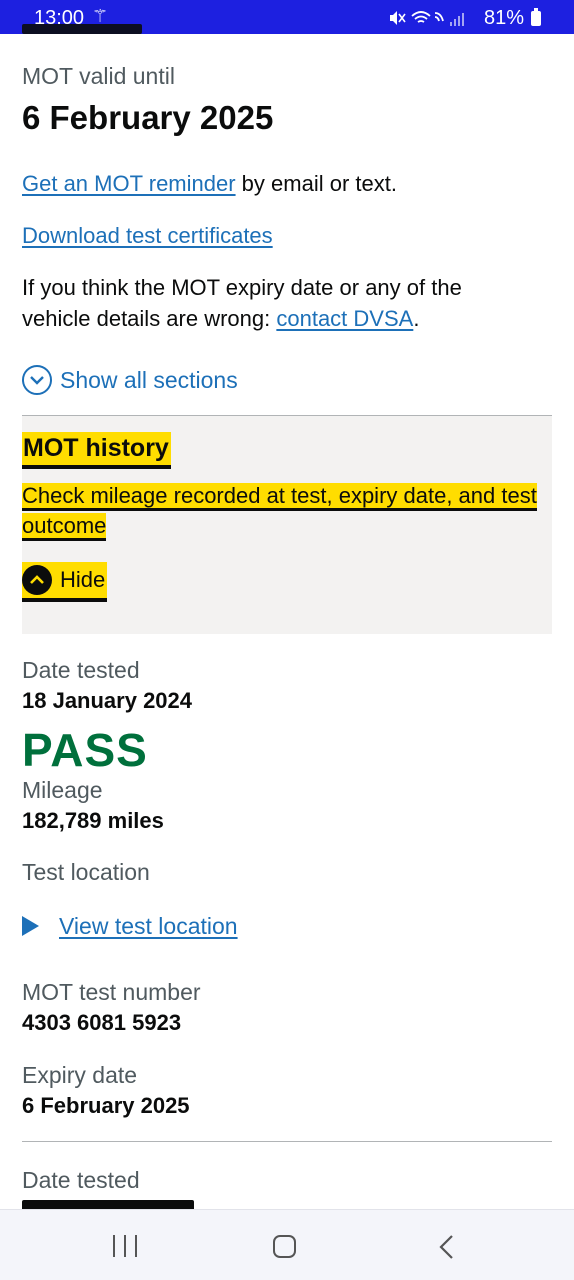 The width and height of the screenshot is (574, 1280). I want to click on clipped-heading, so click(92, 27).